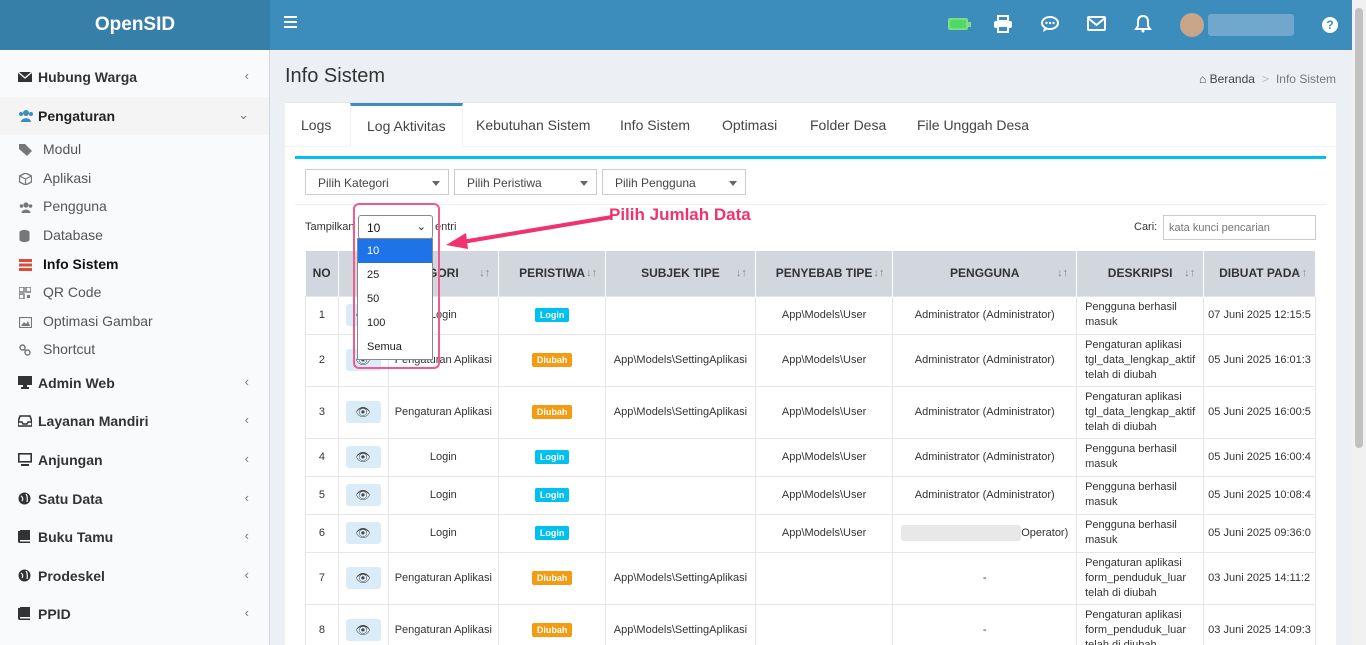 Image resolution: width=1366 pixels, height=645 pixels. I want to click on breadcrumb-home: Beranda, so click(1232, 79).